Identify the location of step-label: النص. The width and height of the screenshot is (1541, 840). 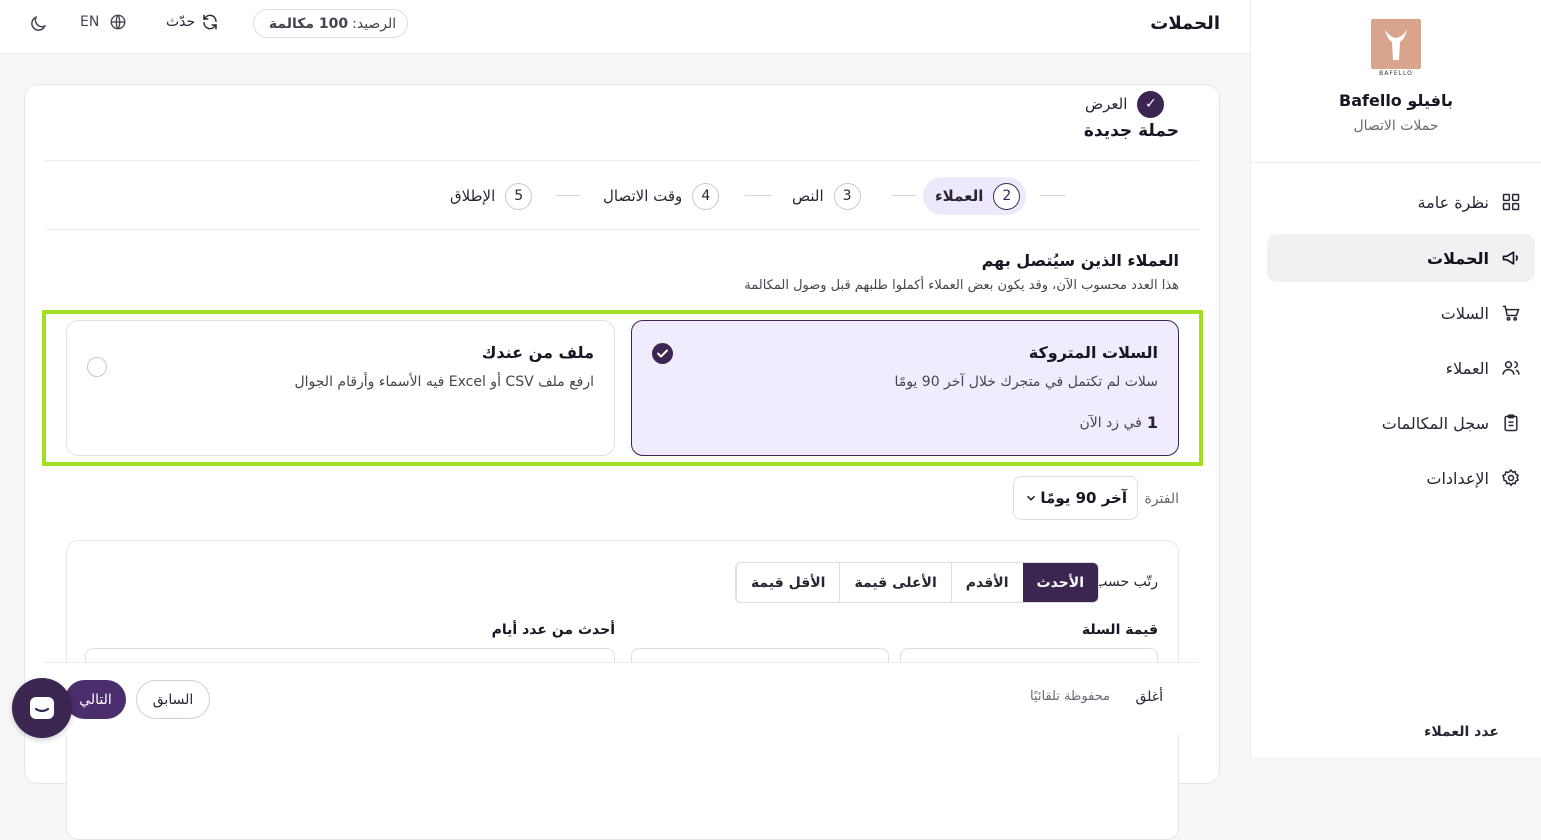
(808, 196).